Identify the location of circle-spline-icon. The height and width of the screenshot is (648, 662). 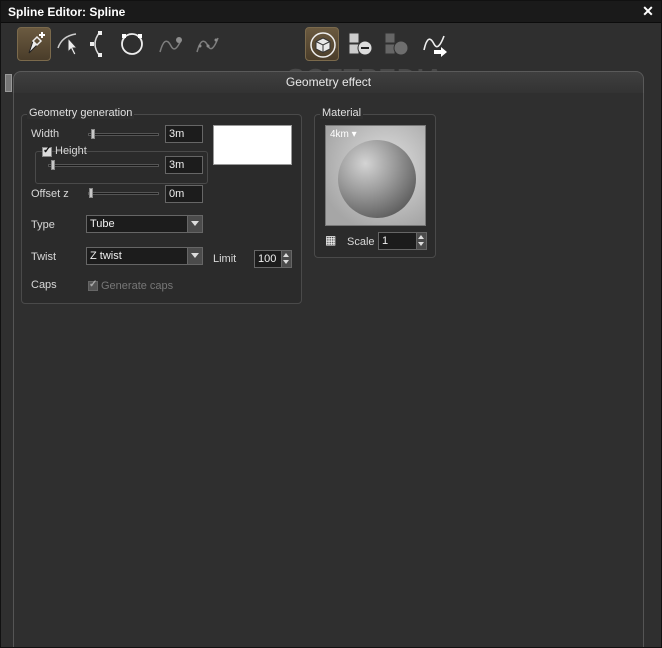
(132, 44).